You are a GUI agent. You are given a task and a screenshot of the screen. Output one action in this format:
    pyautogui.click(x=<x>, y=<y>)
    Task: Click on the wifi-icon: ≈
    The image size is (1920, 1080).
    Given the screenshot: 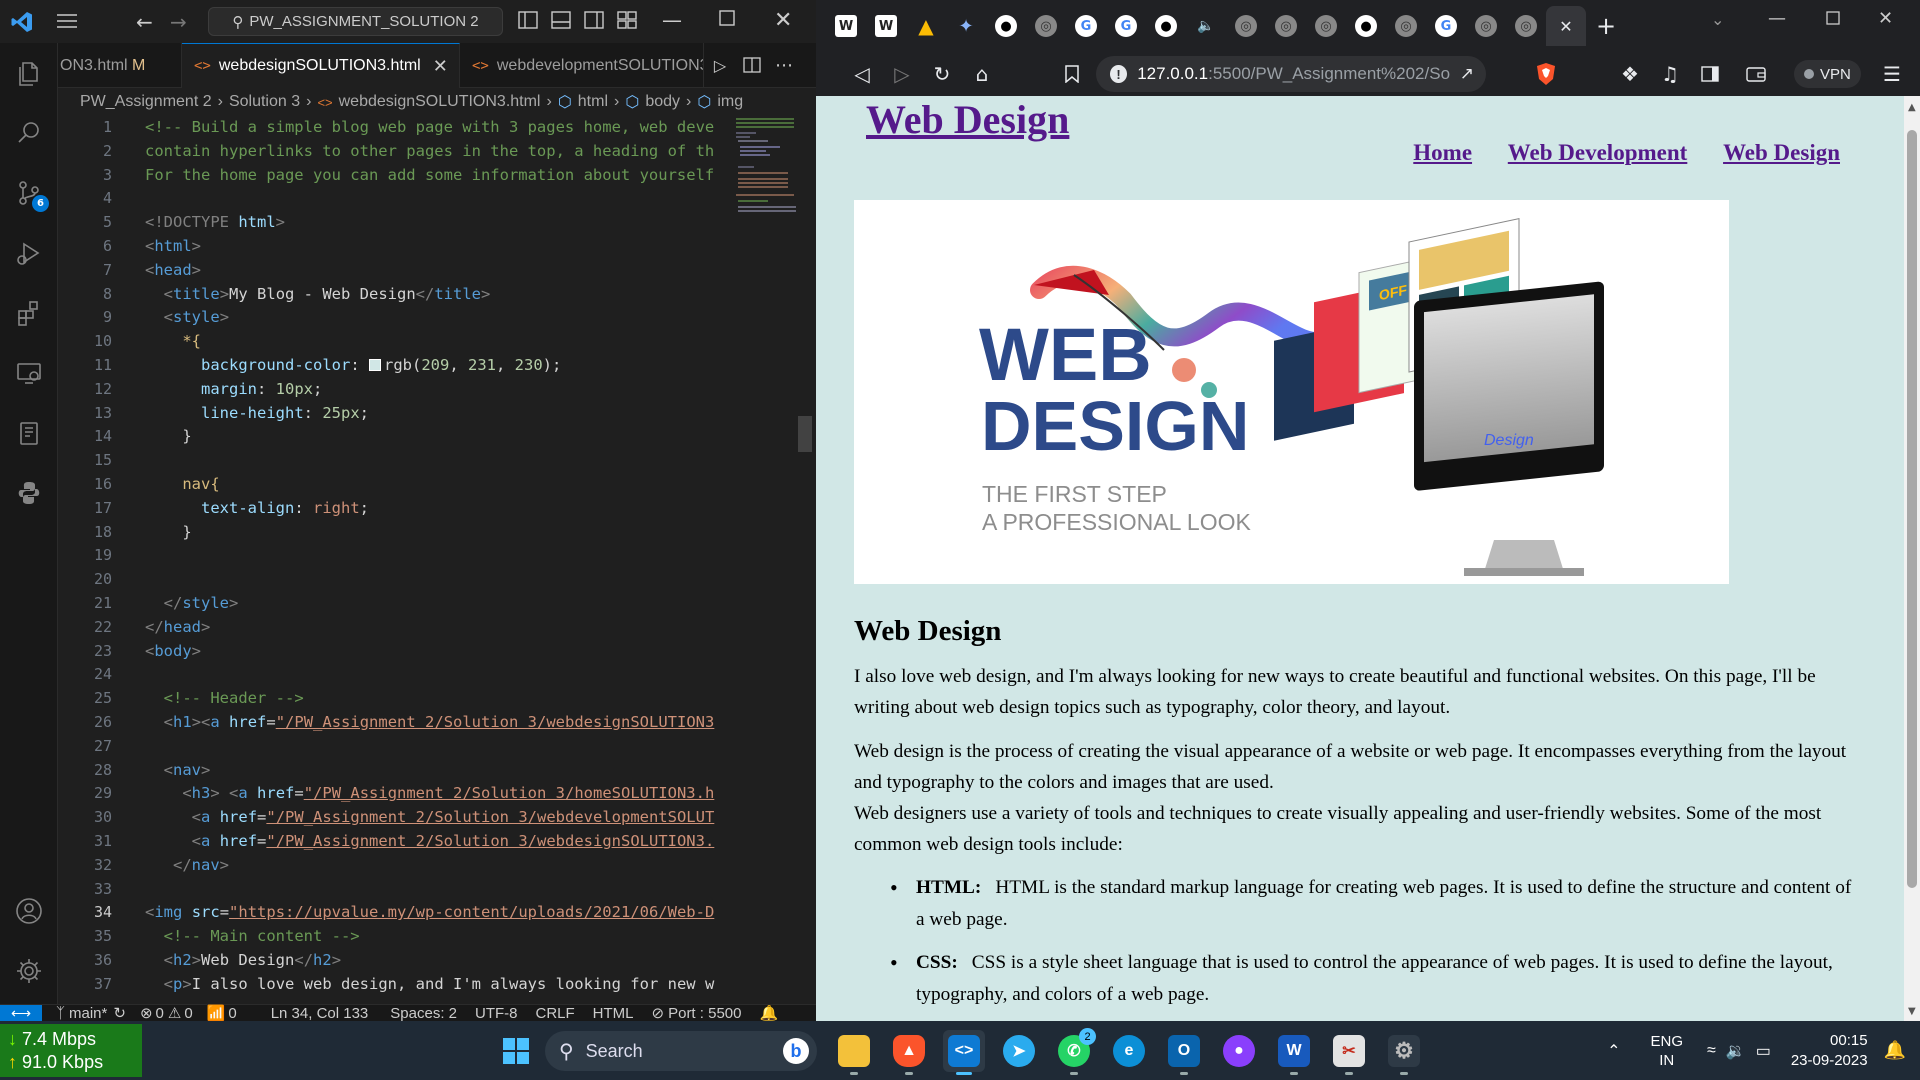 What is the action you would take?
    pyautogui.click(x=1711, y=1051)
    